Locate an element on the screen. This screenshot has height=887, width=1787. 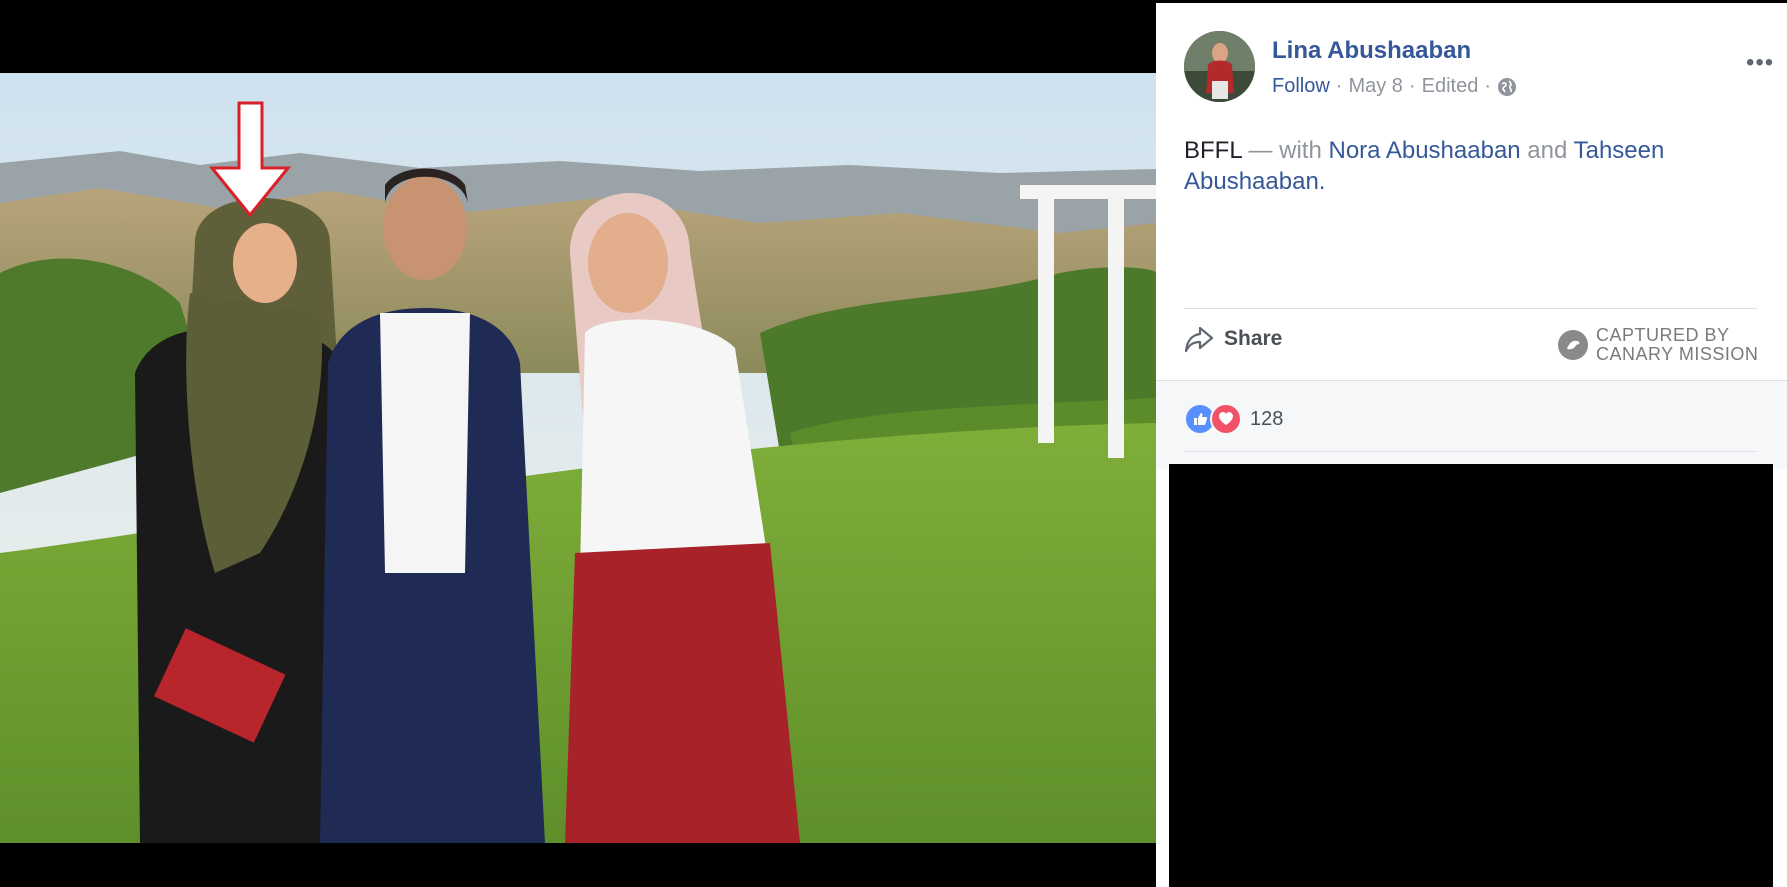
share-button: Share is located at coordinates (1233, 339).